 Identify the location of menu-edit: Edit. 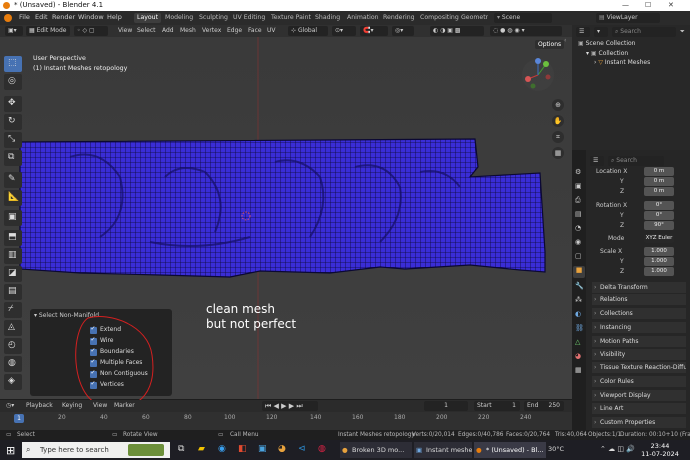
(41, 17).